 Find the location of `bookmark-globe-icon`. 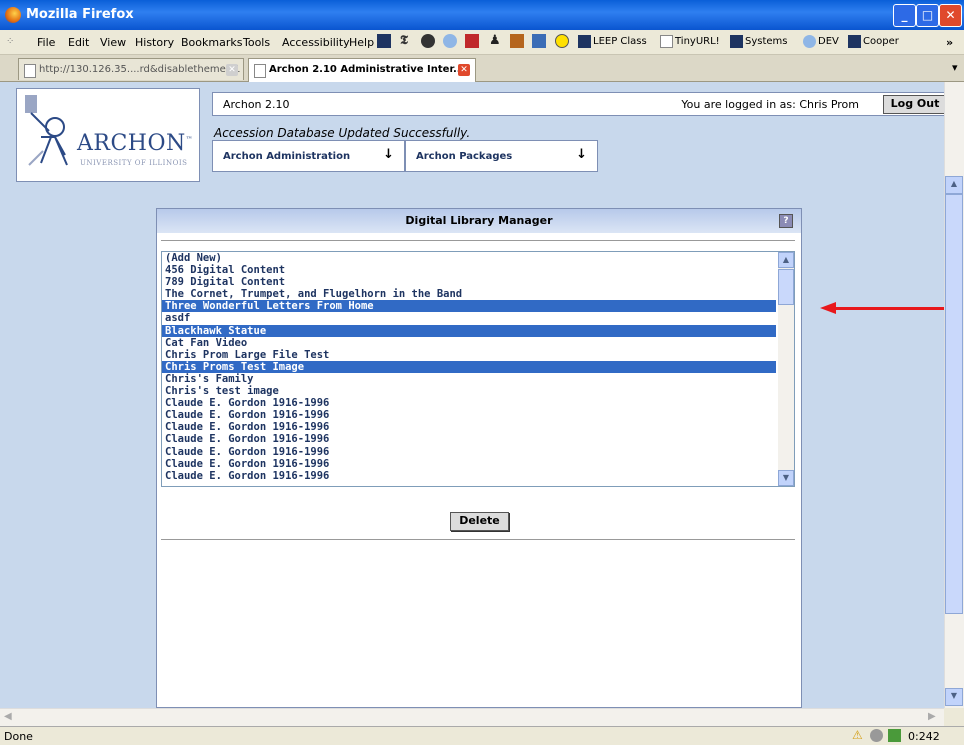

bookmark-globe-icon is located at coordinates (450, 41).